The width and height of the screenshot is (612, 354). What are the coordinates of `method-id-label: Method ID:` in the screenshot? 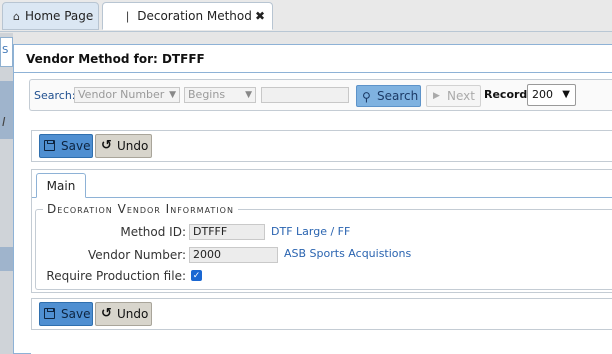 It's located at (153, 232).